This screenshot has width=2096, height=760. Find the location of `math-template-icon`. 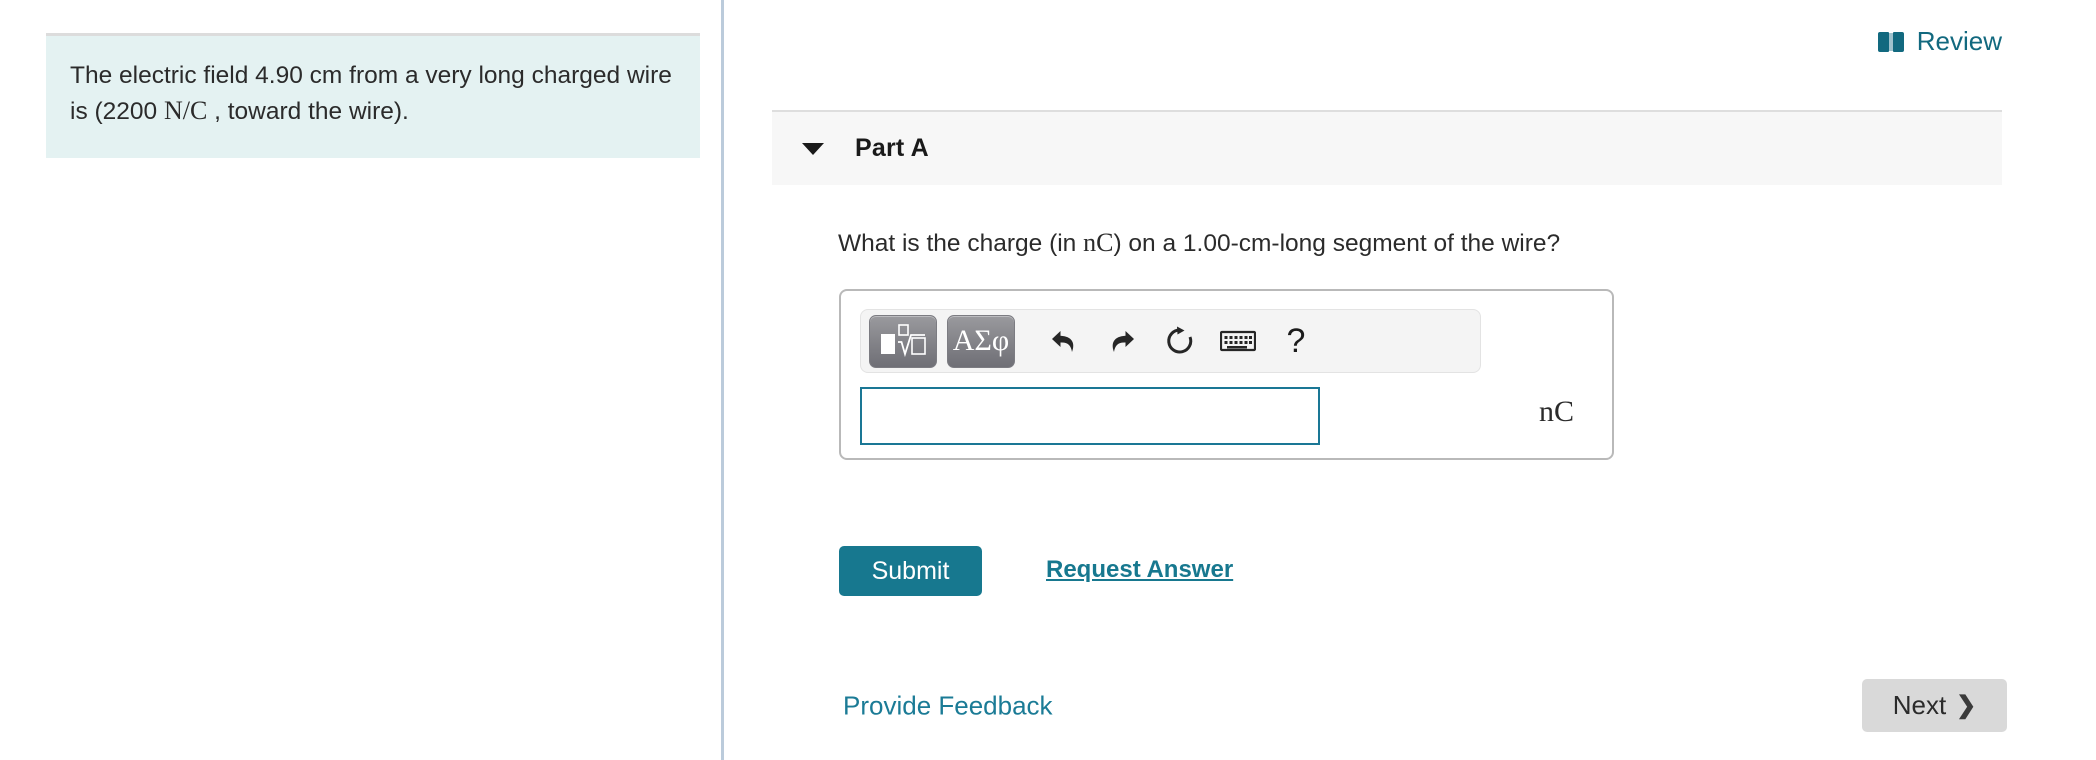

math-template-icon is located at coordinates (903, 341).